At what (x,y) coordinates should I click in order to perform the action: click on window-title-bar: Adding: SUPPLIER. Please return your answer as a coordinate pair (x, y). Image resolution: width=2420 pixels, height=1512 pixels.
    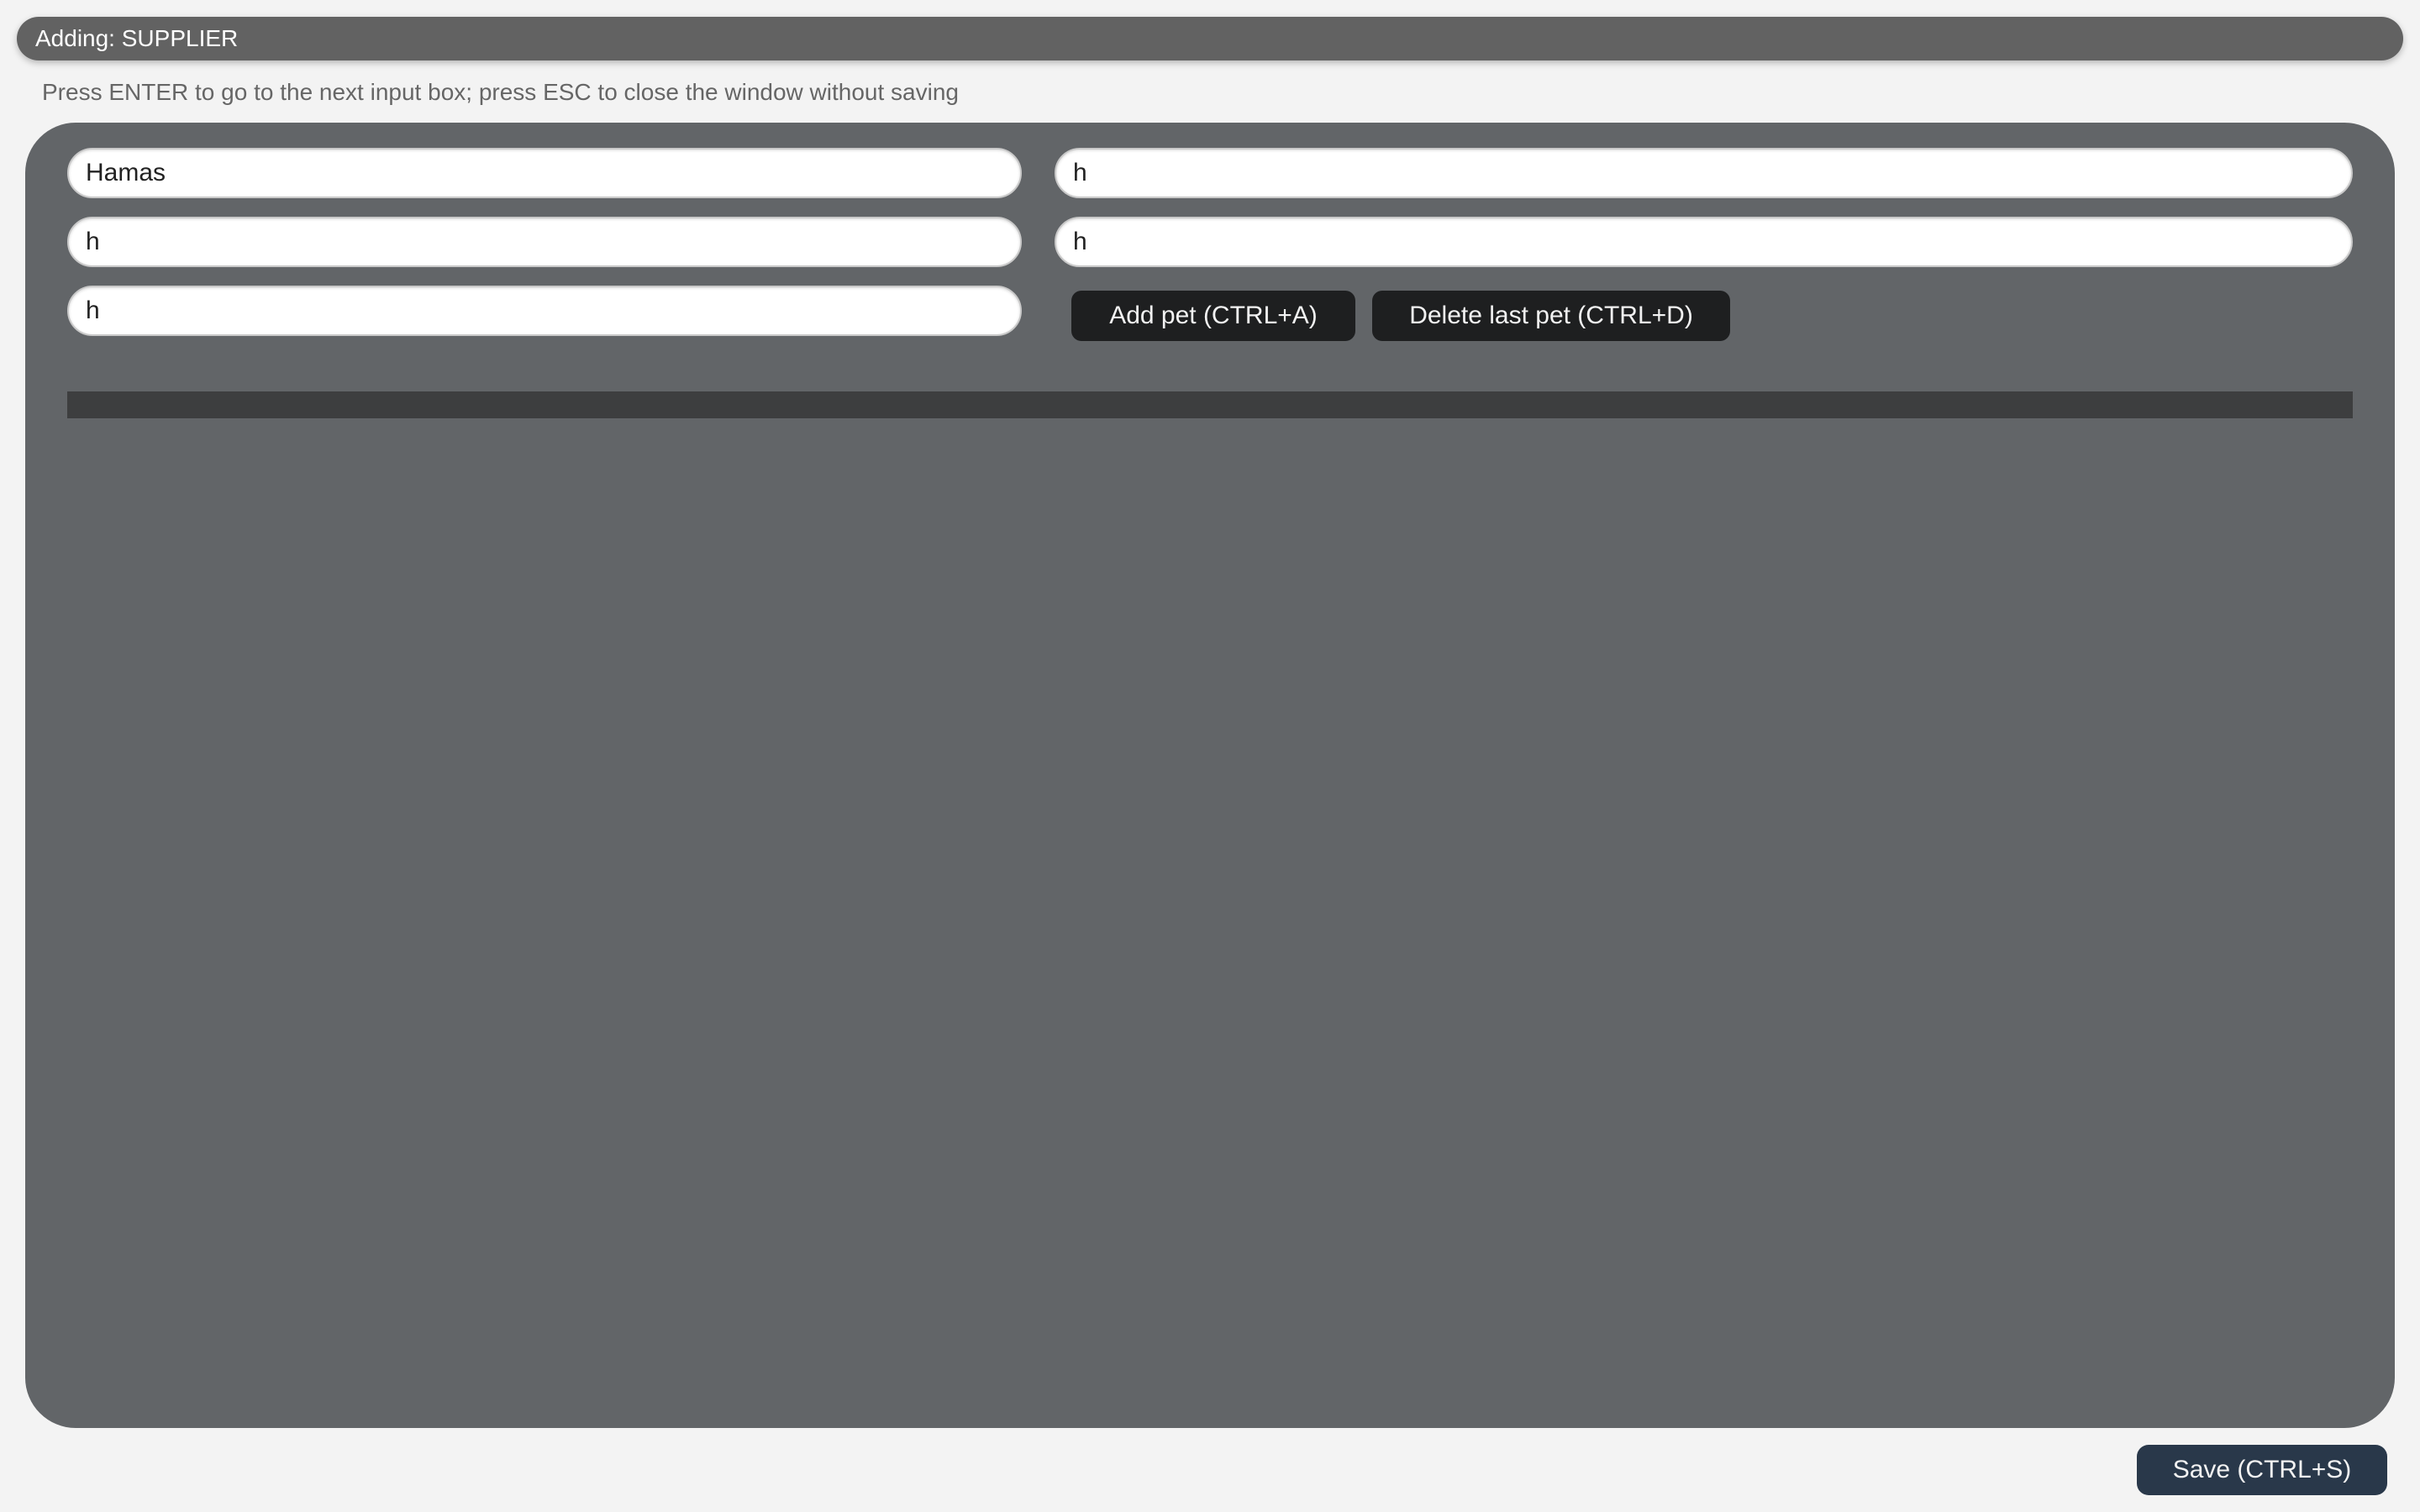
    Looking at the image, I should click on (1210, 38).